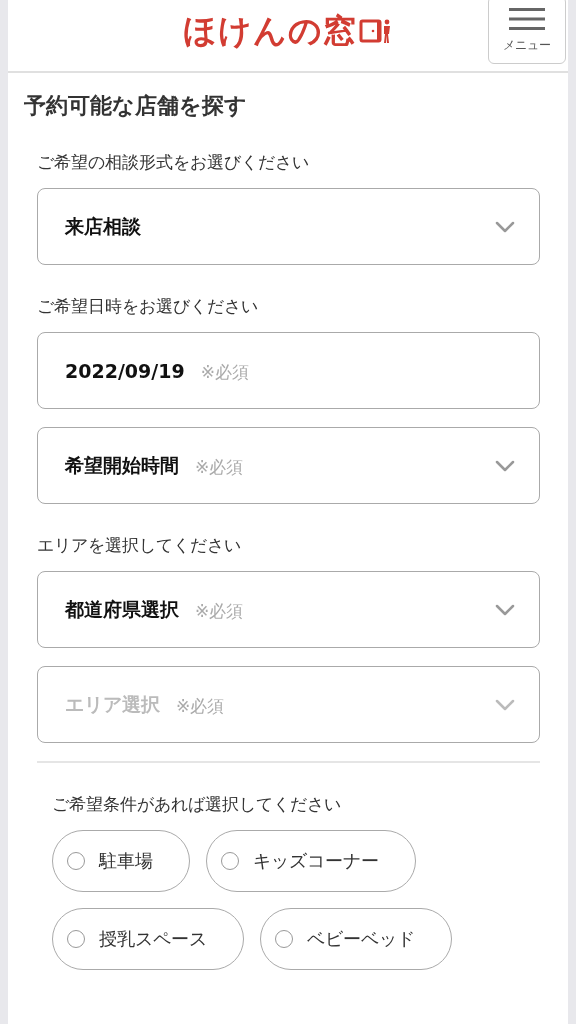  I want to click on option-chip: 授乳スペース, so click(148, 939).